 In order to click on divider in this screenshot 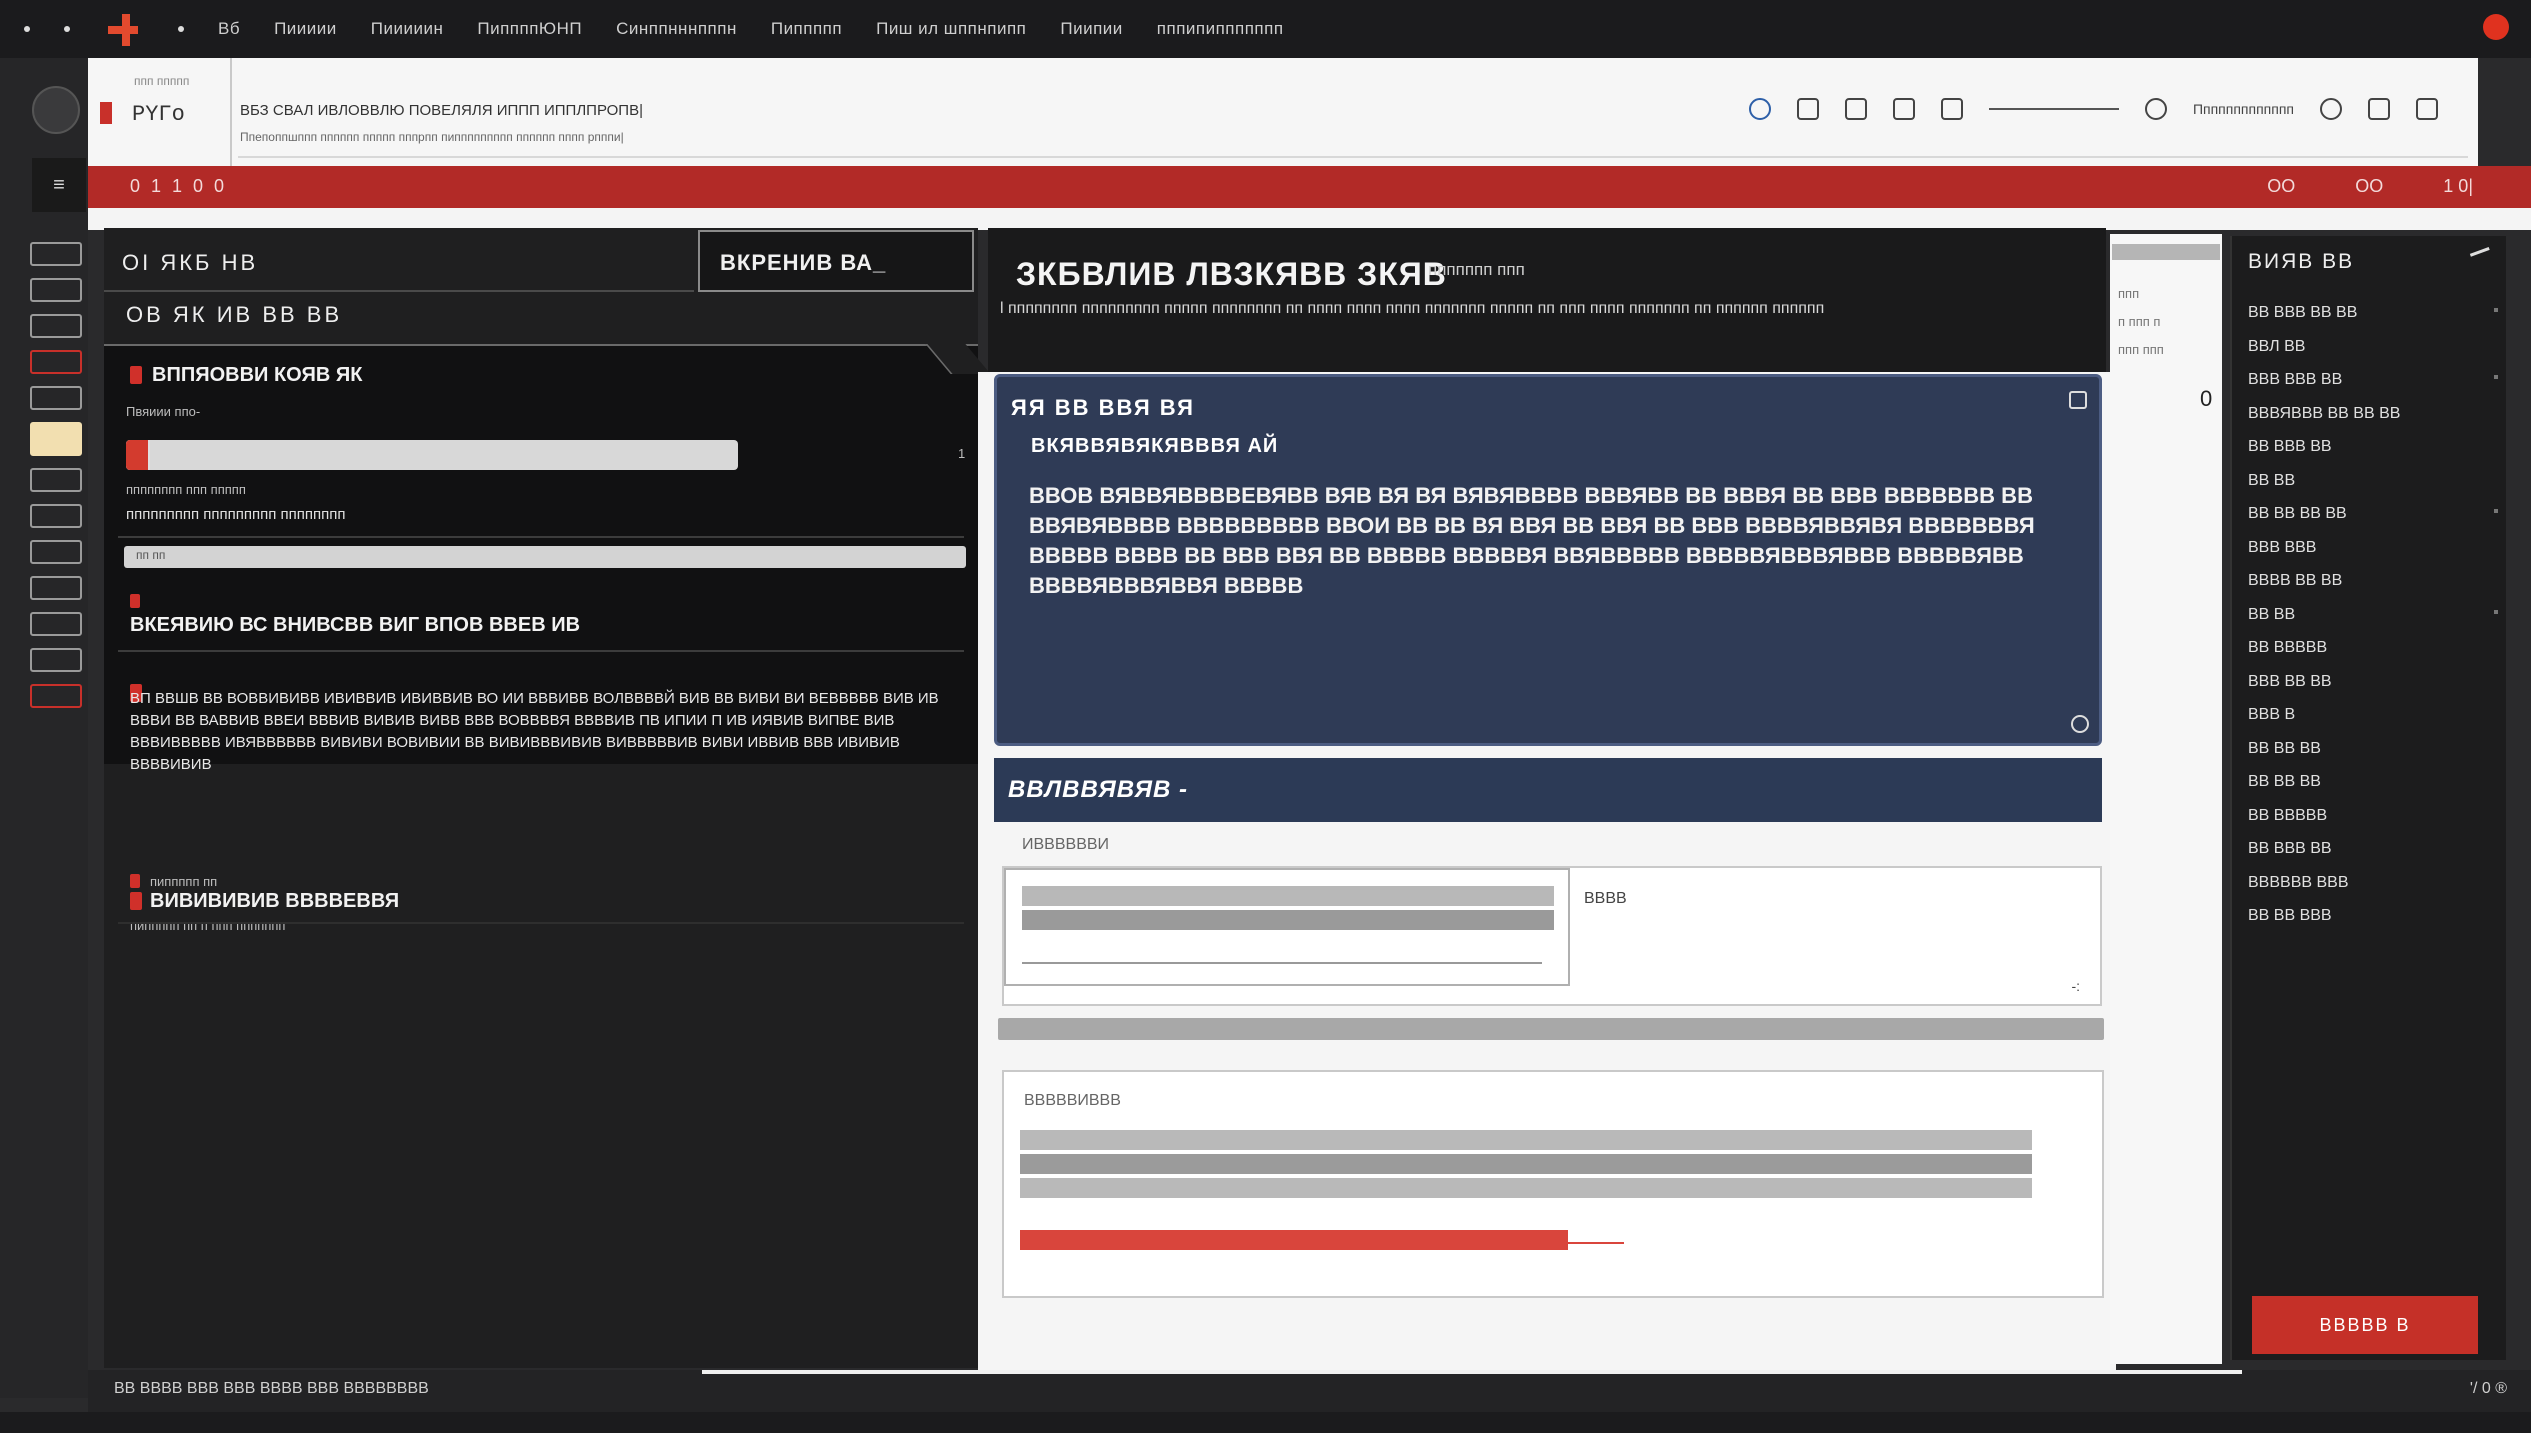, I will do `click(399, 291)`.